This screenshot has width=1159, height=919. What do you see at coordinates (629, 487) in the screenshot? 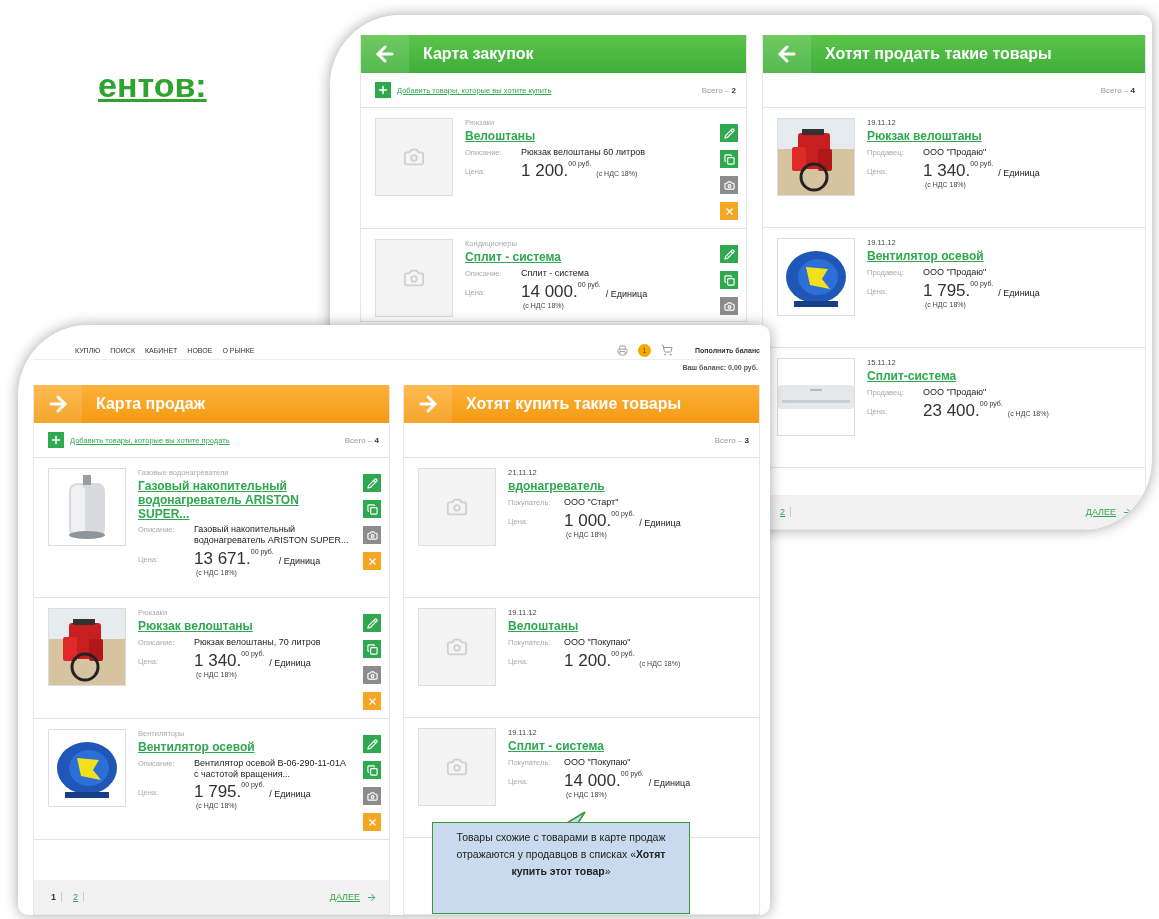
I see `product-link: вдонагреватель` at bounding box center [629, 487].